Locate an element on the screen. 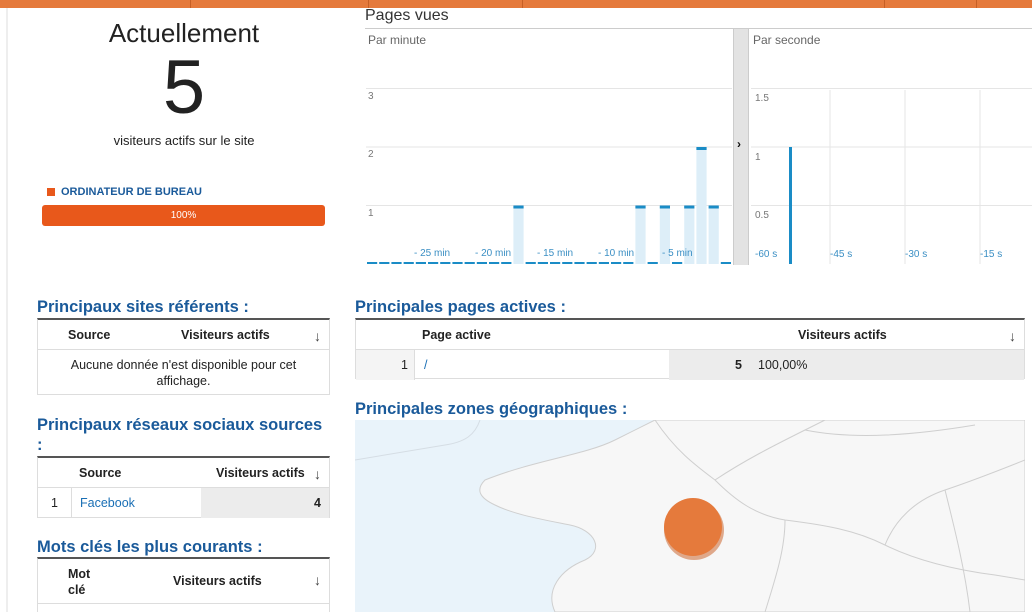 The width and height of the screenshot is (1032, 612). social-table: Source Visiteurs actifs ↓ 1 Facebook 4 is located at coordinates (183, 487).